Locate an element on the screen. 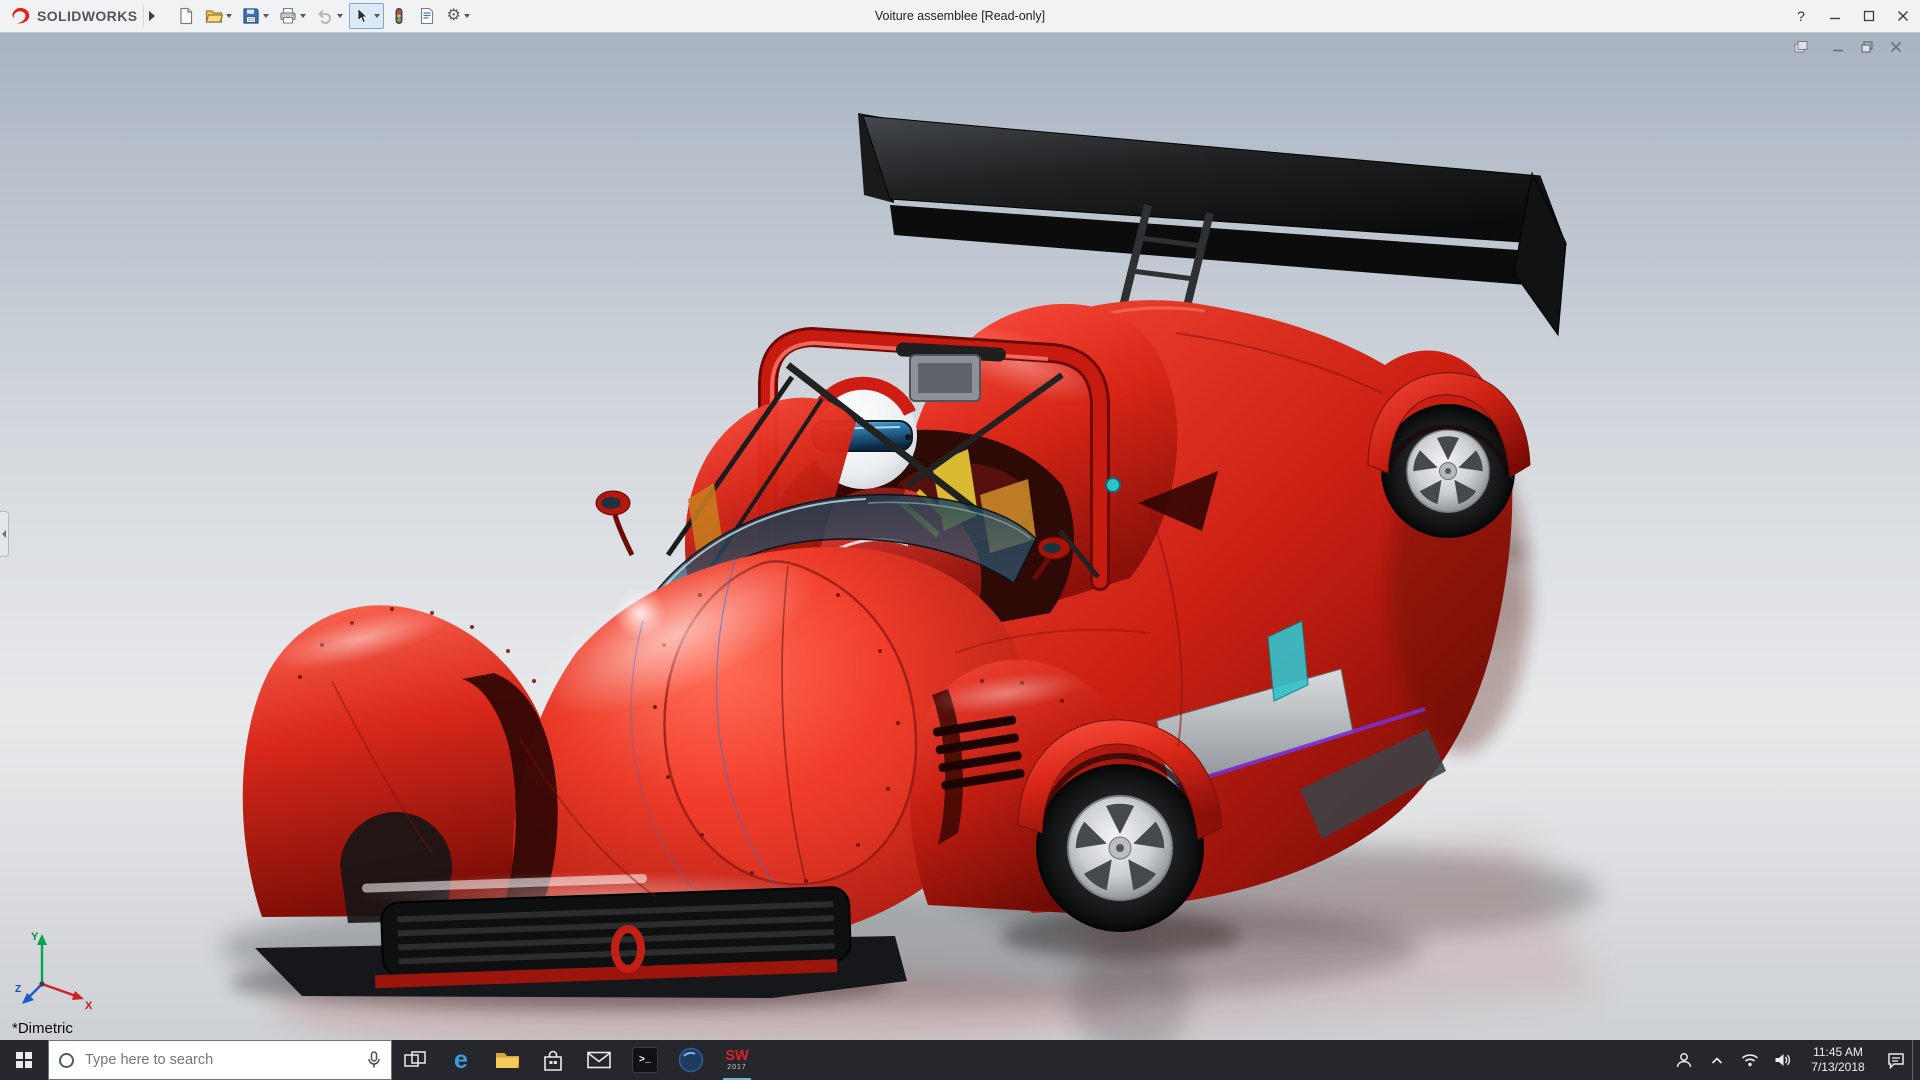 This screenshot has height=1080, width=1920. chevron-up-icon is located at coordinates (1716, 1060).